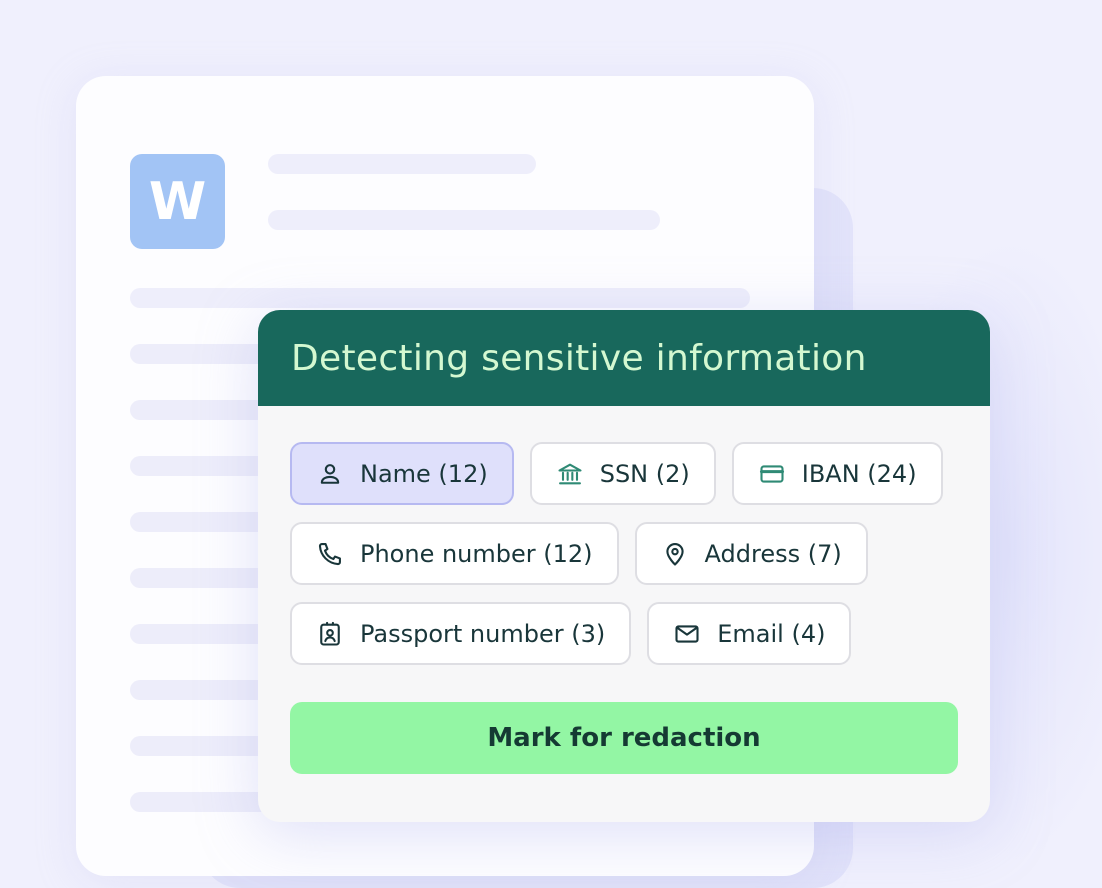 This screenshot has height=888, width=1102. Describe the element at coordinates (483, 633) in the screenshot. I see `chip-label: Passport number (3)` at that location.